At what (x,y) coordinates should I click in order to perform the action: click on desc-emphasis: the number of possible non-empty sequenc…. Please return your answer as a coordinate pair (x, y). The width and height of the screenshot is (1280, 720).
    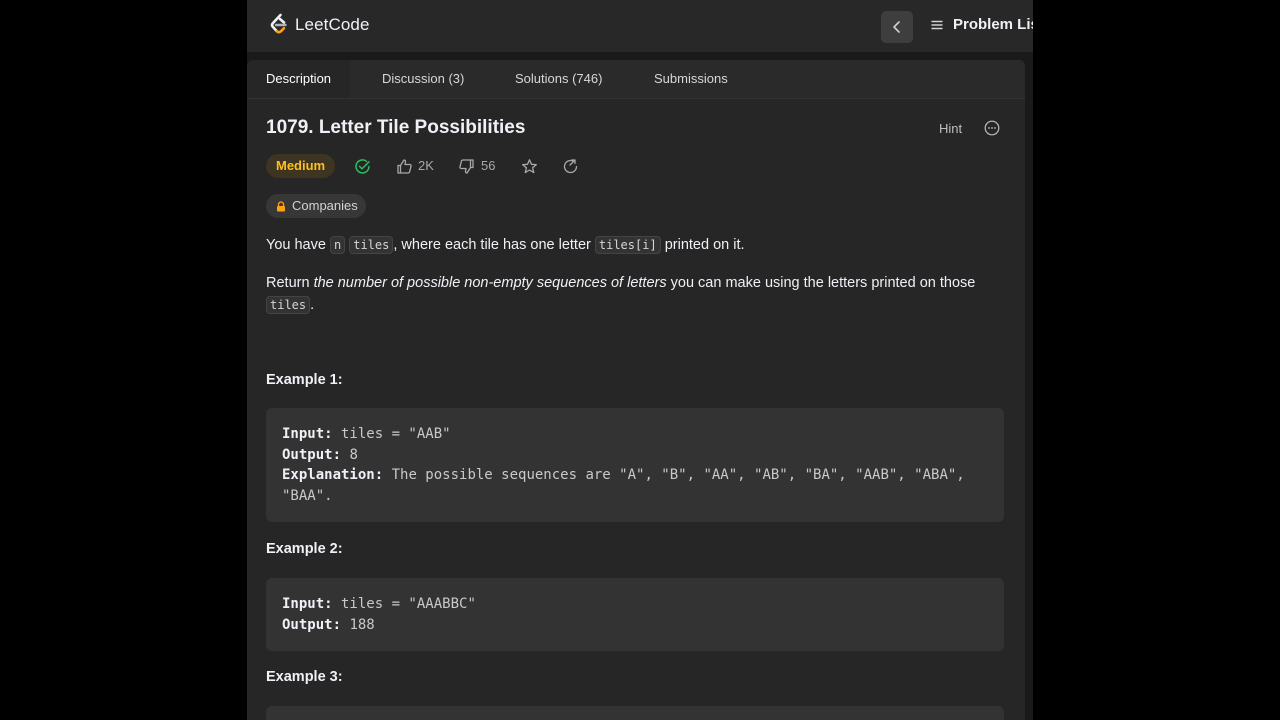
    Looking at the image, I should click on (490, 283).